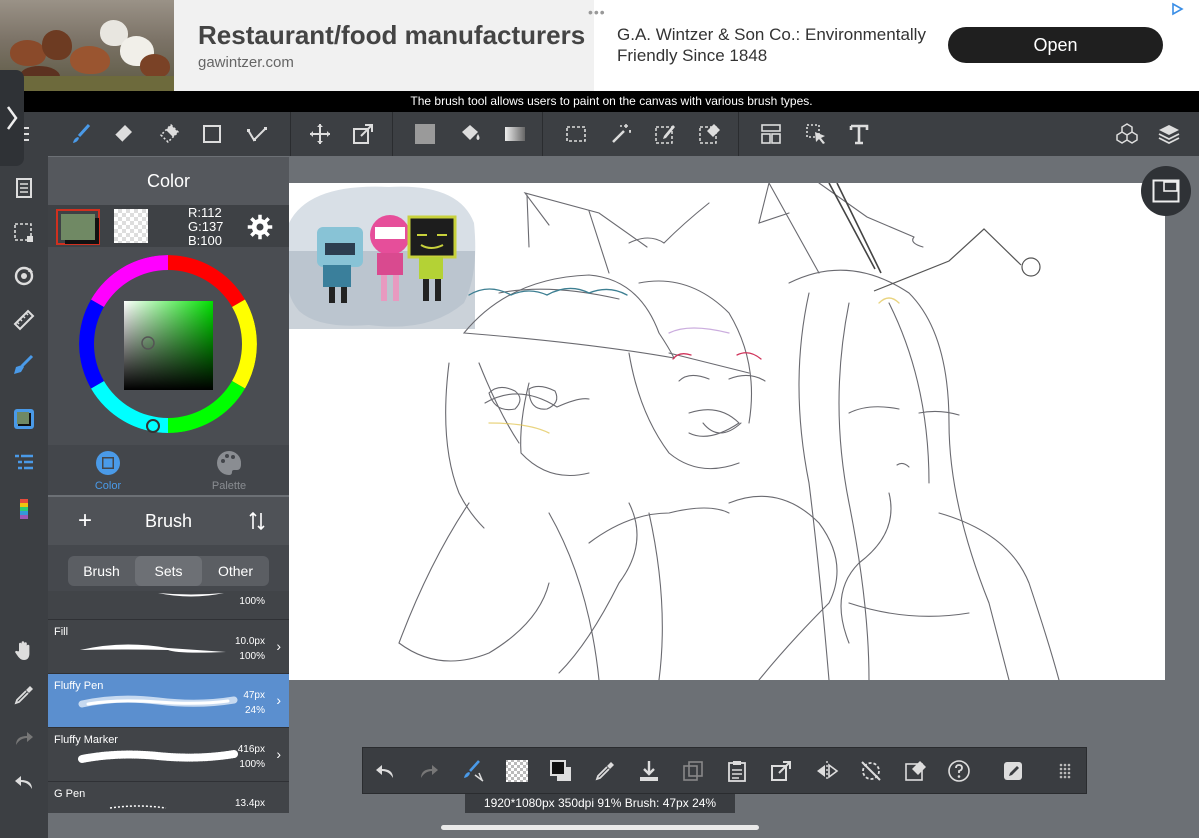 The width and height of the screenshot is (1199, 838). What do you see at coordinates (131, 226) in the screenshot?
I see `background-swatch` at bounding box center [131, 226].